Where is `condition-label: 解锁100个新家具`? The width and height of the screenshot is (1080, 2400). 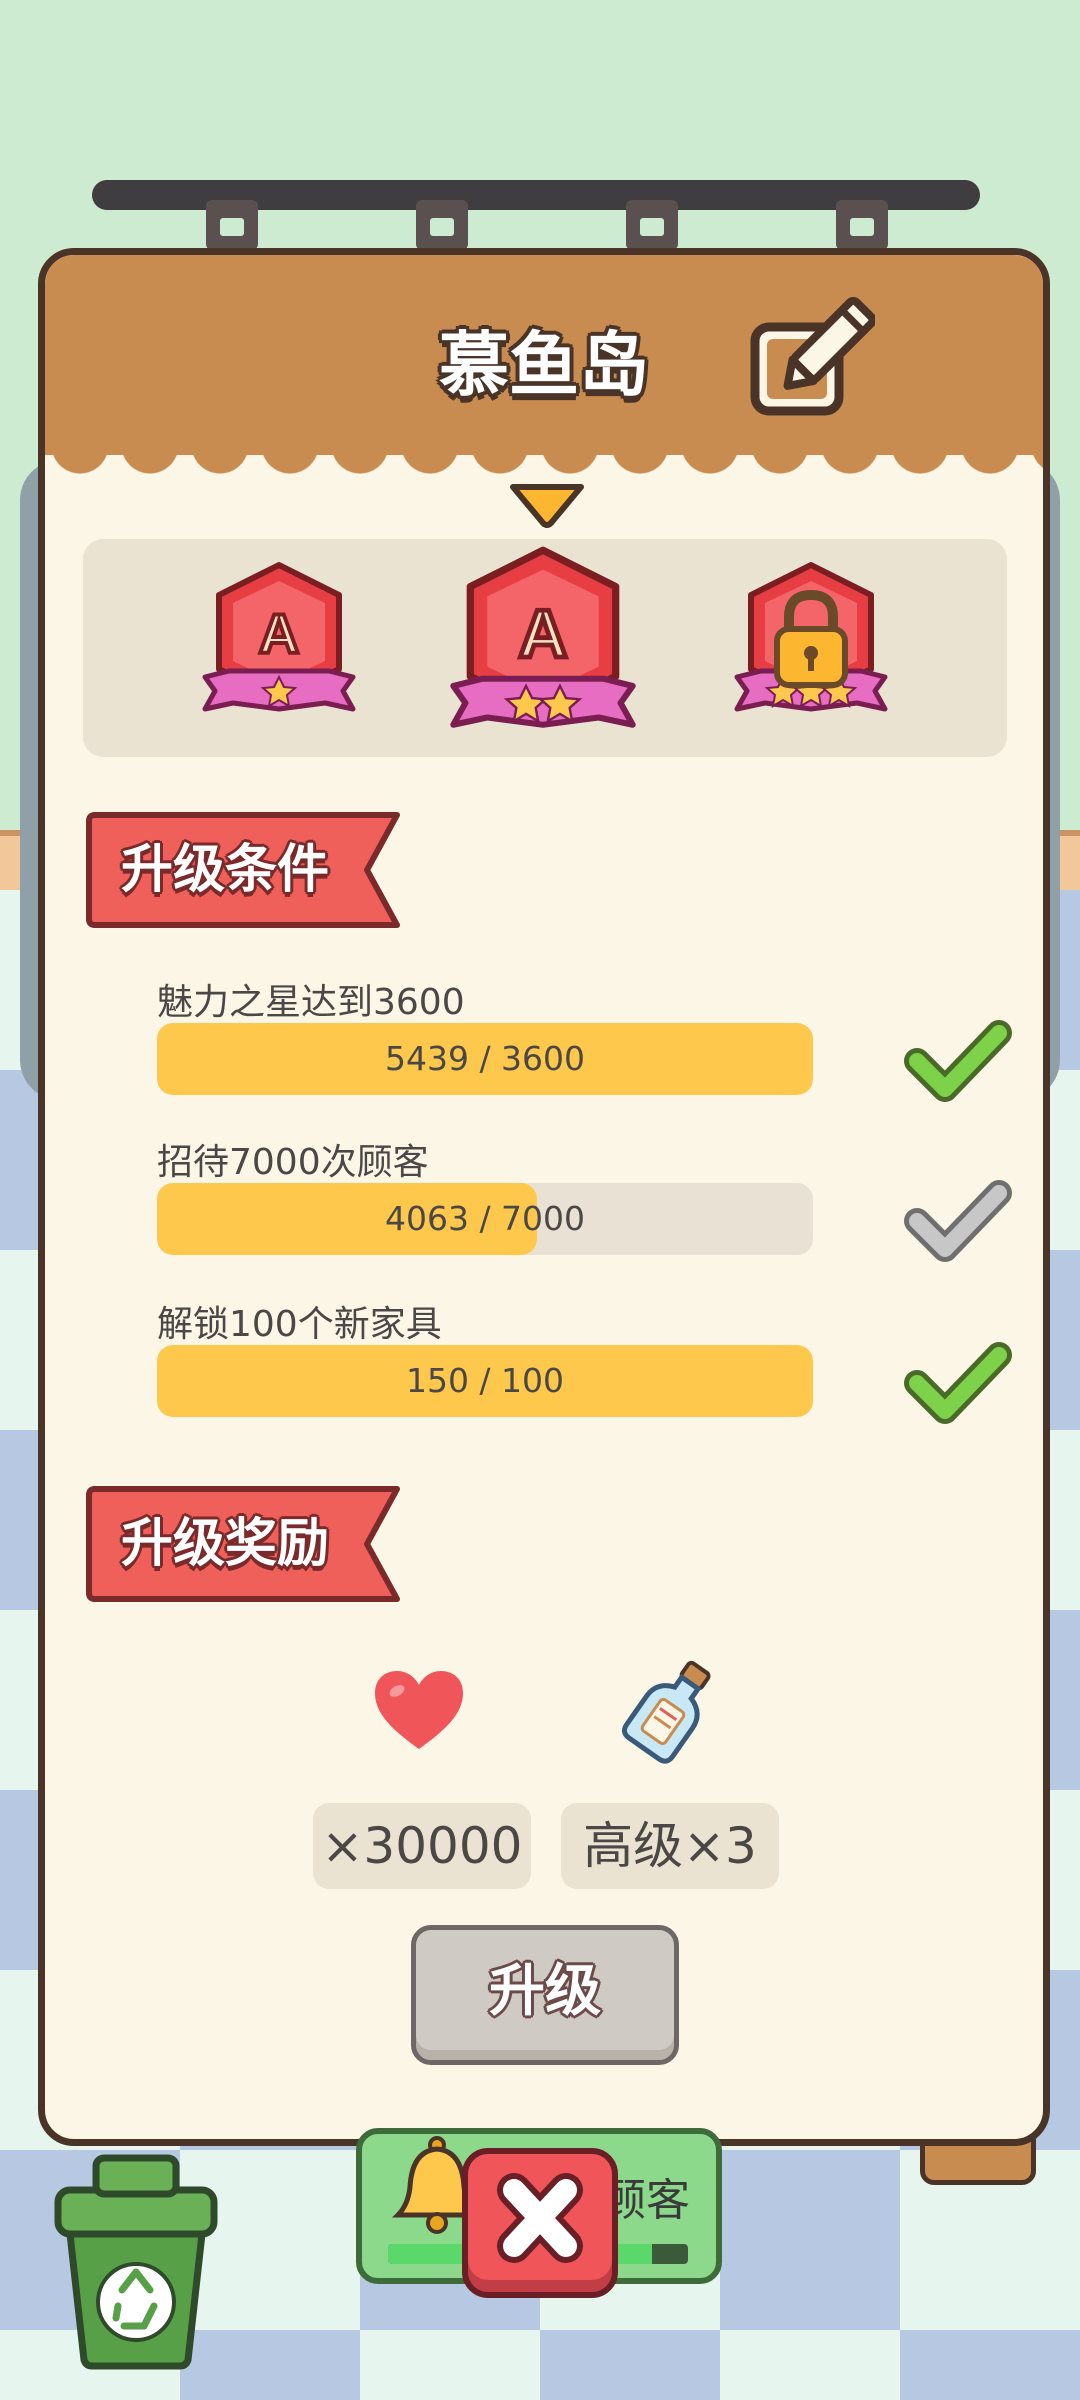
condition-label: 解锁100个新家具 is located at coordinates (299, 1324).